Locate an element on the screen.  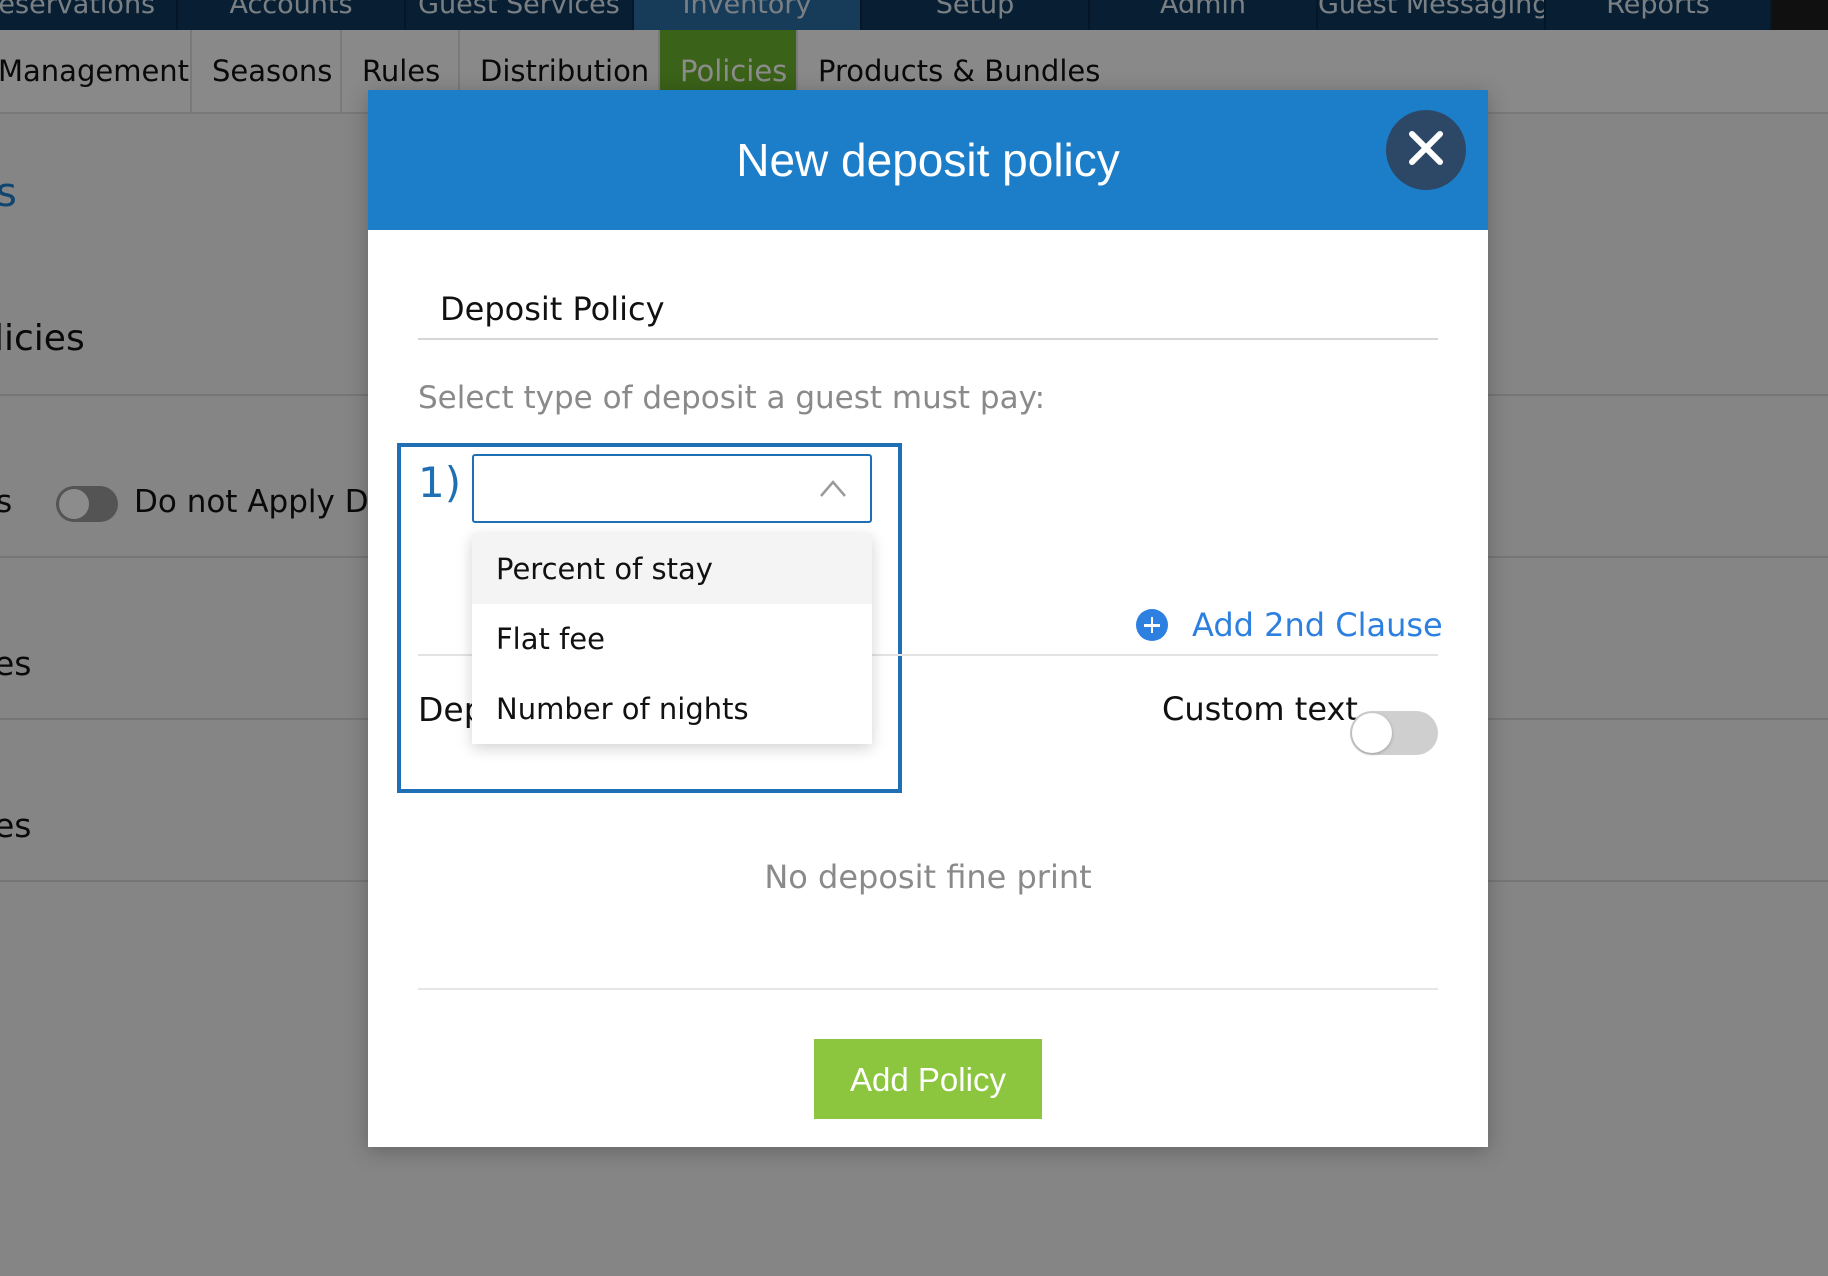
custom-text-label: Custom text is located at coordinates (1260, 709).